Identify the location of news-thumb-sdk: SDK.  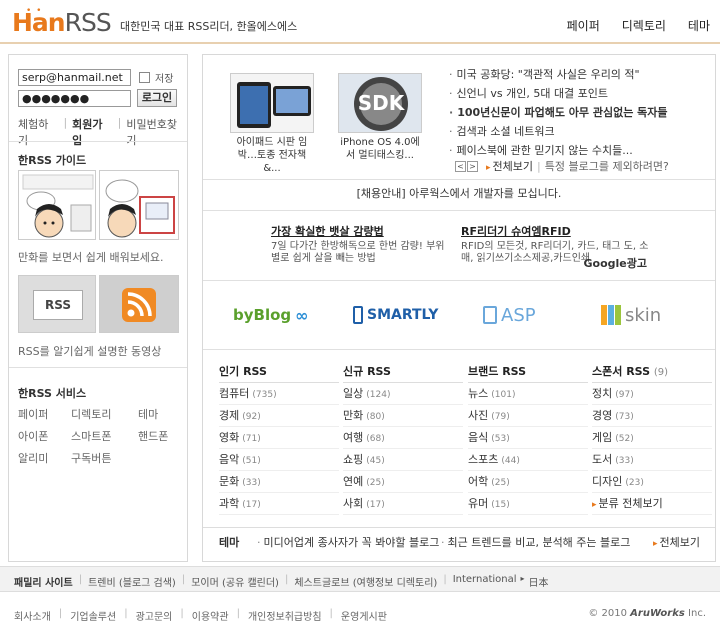
(380, 103).